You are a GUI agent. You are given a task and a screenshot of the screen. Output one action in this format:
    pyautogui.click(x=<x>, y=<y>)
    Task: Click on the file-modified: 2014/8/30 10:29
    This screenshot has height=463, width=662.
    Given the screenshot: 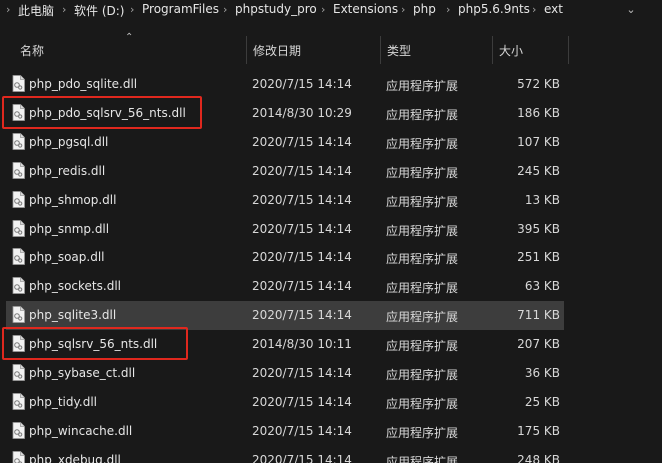 What is the action you would take?
    pyautogui.click(x=302, y=112)
    